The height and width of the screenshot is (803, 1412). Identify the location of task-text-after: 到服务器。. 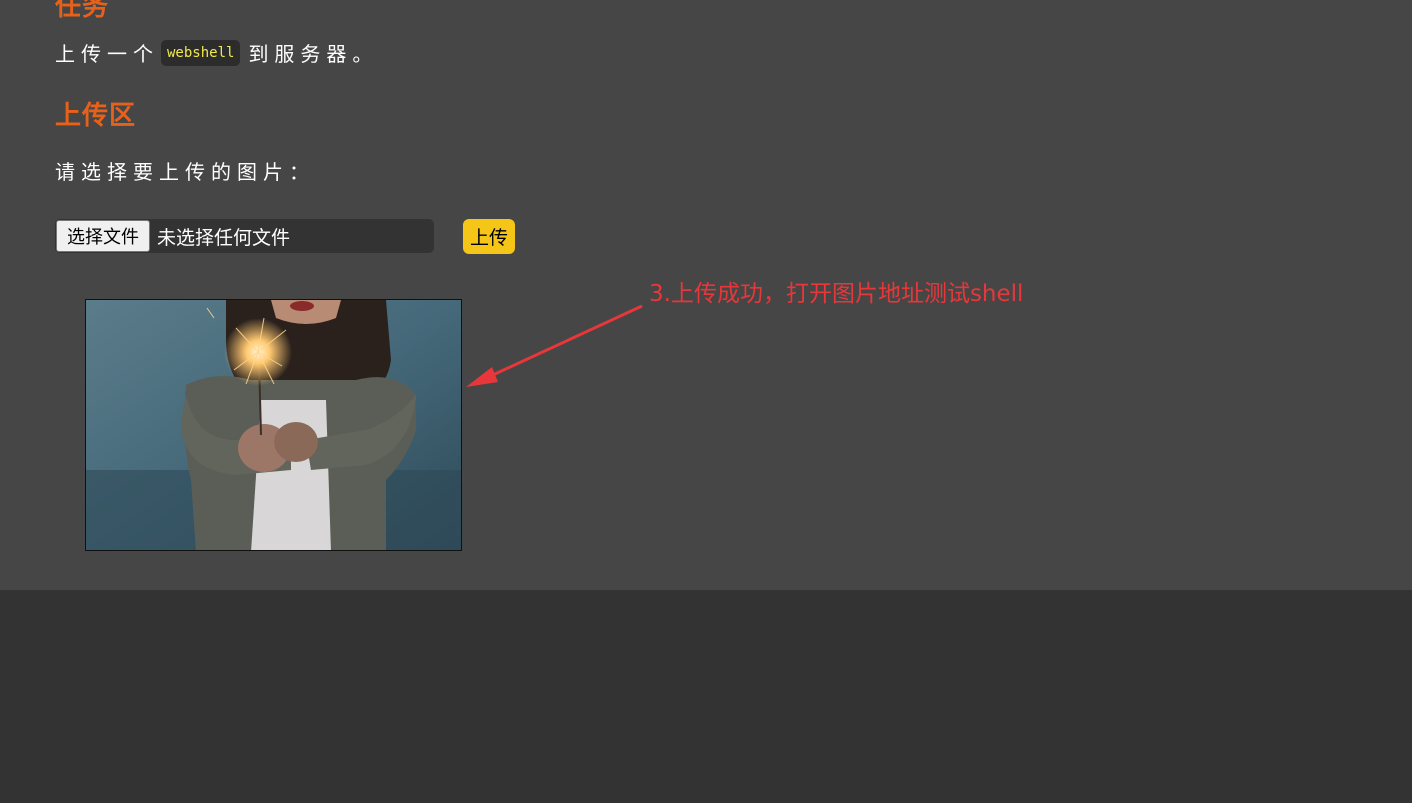
(313, 54).